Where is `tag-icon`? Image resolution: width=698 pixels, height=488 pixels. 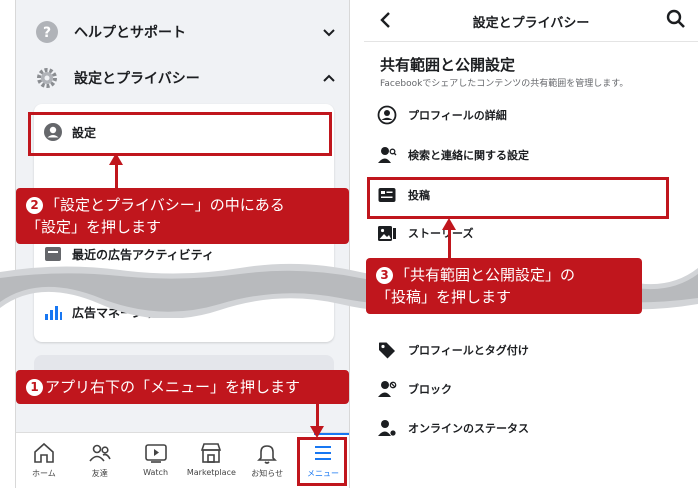
tag-icon is located at coordinates (387, 350).